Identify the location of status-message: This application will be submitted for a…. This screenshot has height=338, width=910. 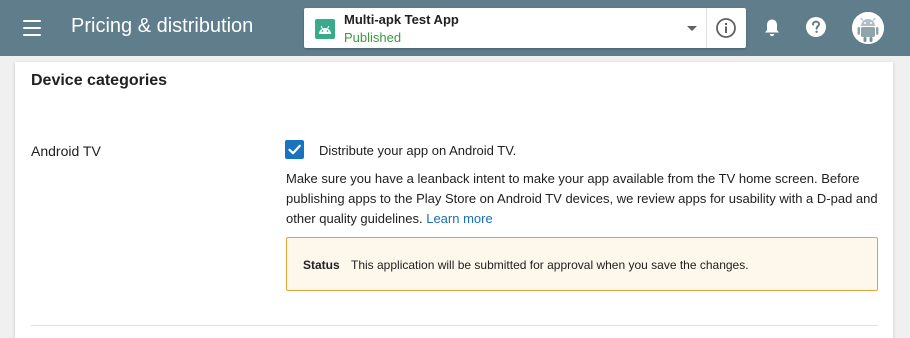
(550, 265).